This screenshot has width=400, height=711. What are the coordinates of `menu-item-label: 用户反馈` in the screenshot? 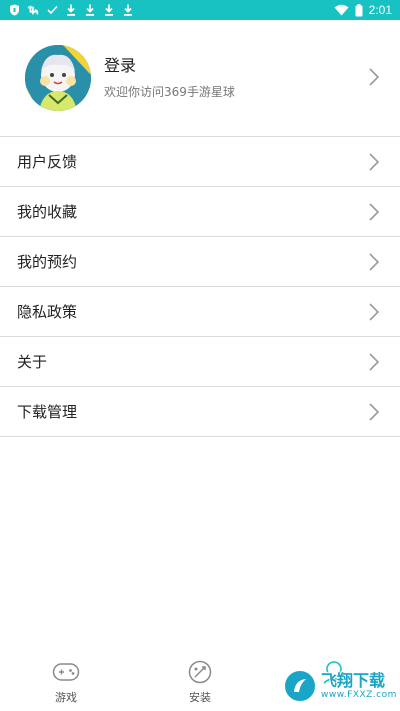 It's located at (47, 162).